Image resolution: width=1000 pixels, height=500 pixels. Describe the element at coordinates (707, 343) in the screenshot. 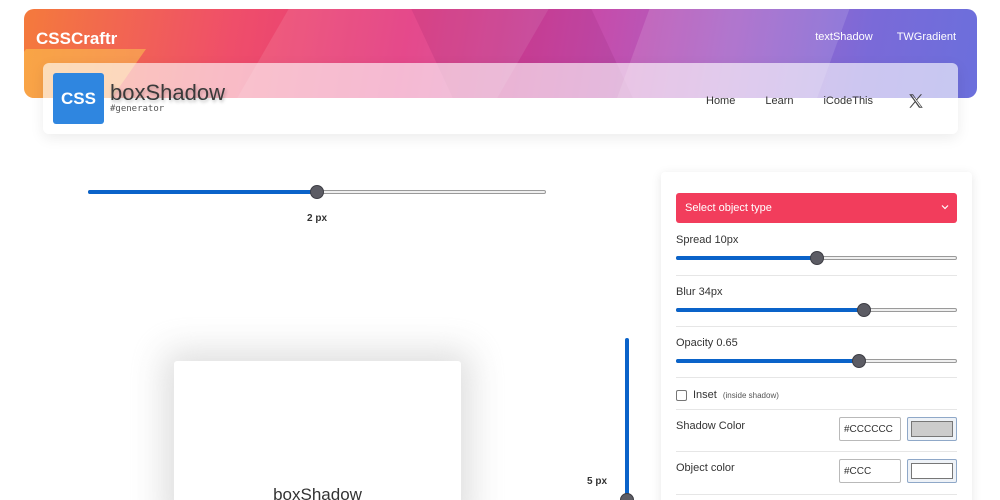

I see `opacity-label: Opacity 0.65` at that location.